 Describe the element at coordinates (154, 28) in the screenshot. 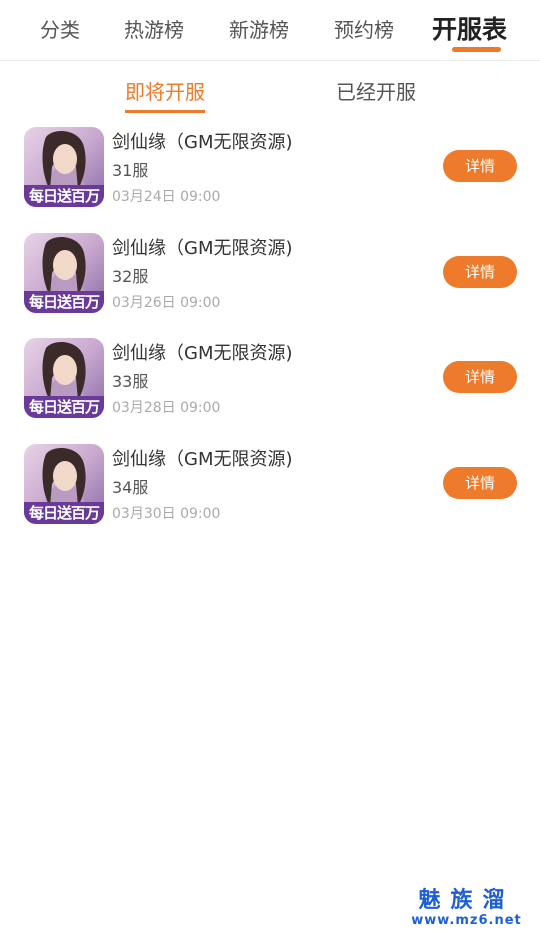

I see `tab-hot-games: 热游榜` at that location.